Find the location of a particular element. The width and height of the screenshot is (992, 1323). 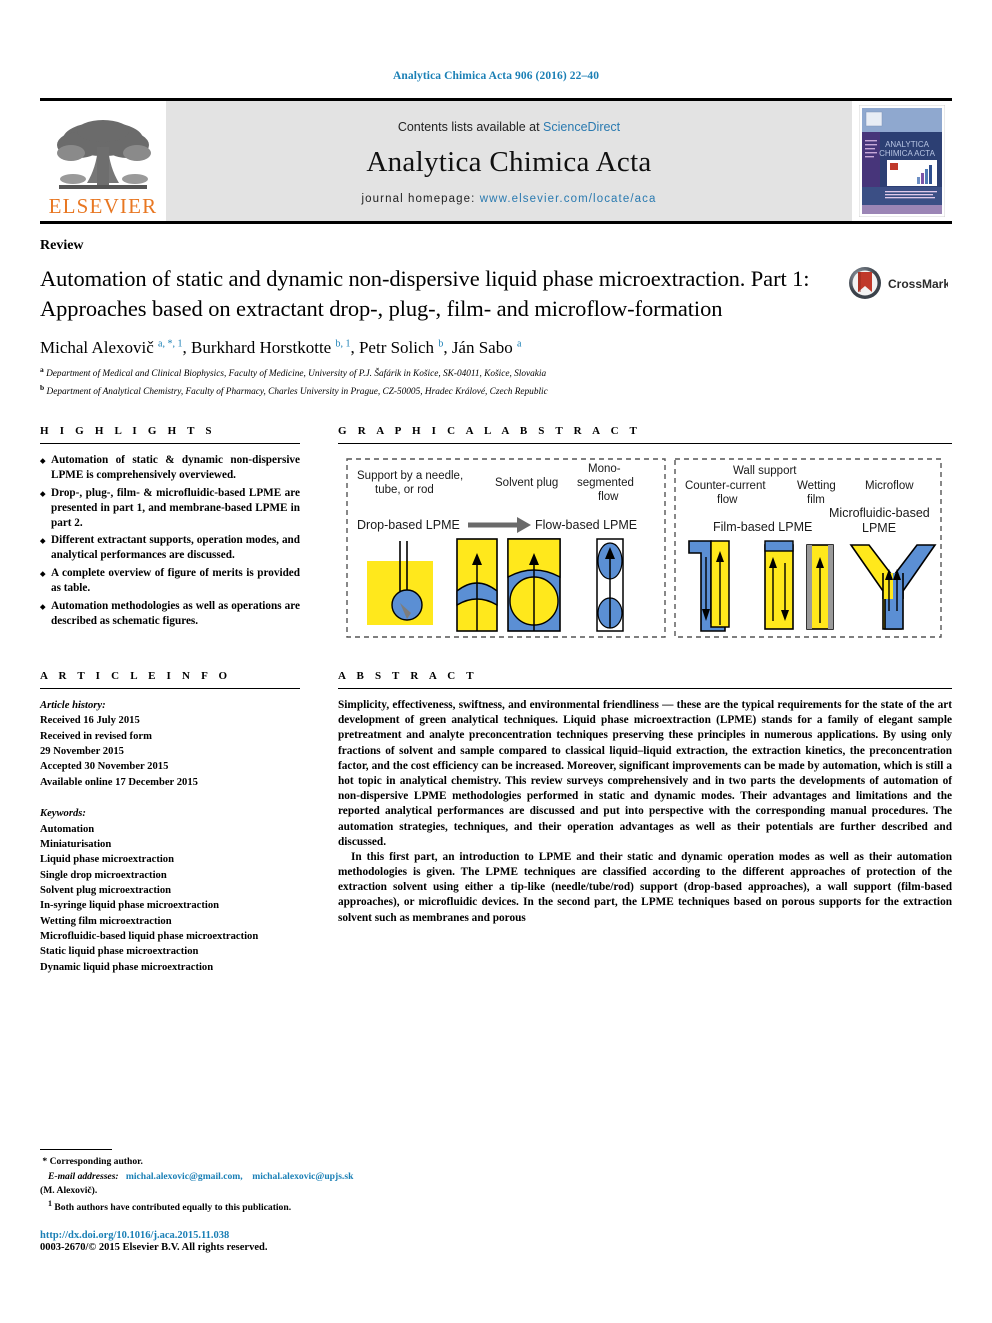

diagram-counter-current-flow is located at coordinates (709, 586).